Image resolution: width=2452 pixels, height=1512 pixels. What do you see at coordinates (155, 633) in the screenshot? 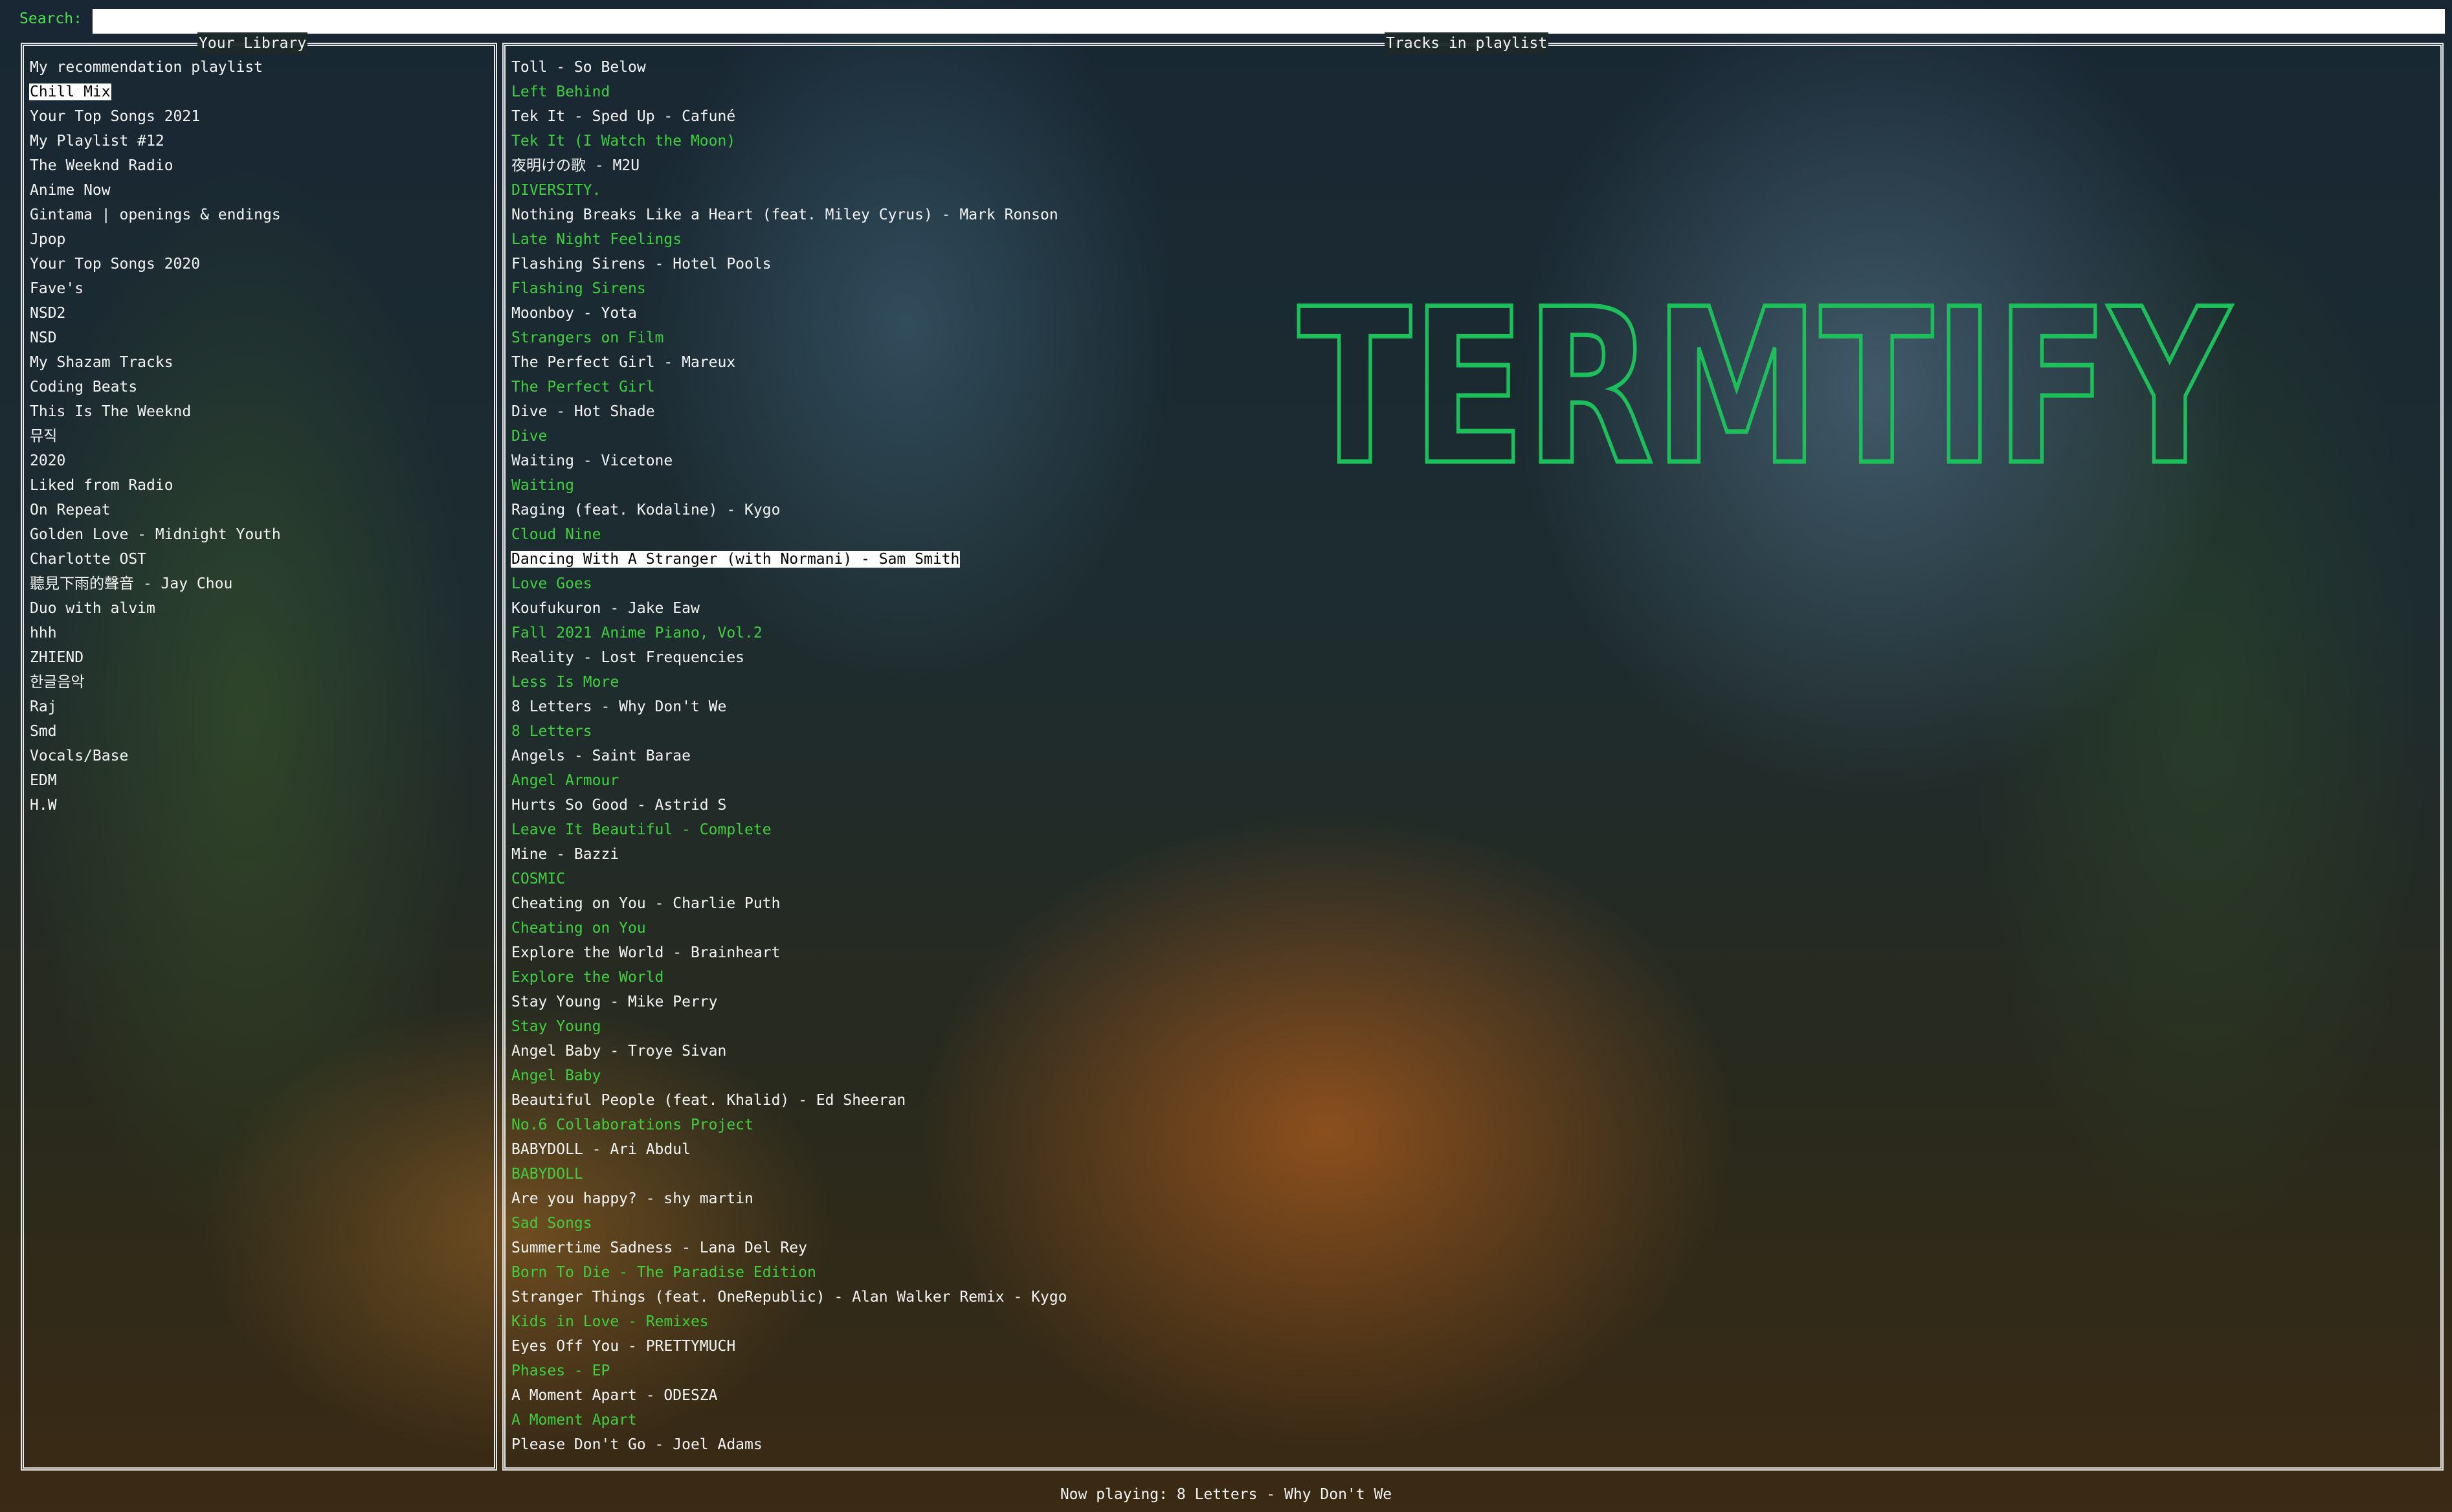
I see `library-item: hhh` at bounding box center [155, 633].